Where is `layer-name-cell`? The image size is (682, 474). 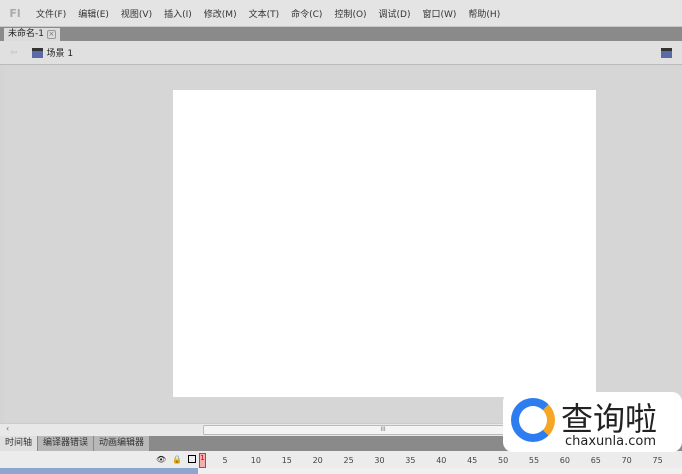 layer-name-cell is located at coordinates (99, 471).